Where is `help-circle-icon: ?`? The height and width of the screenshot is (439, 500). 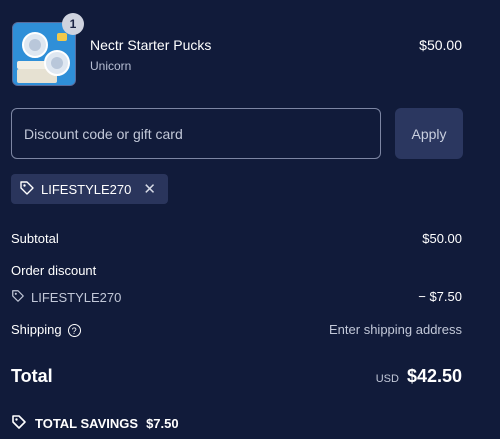 help-circle-icon: ? is located at coordinates (74, 331).